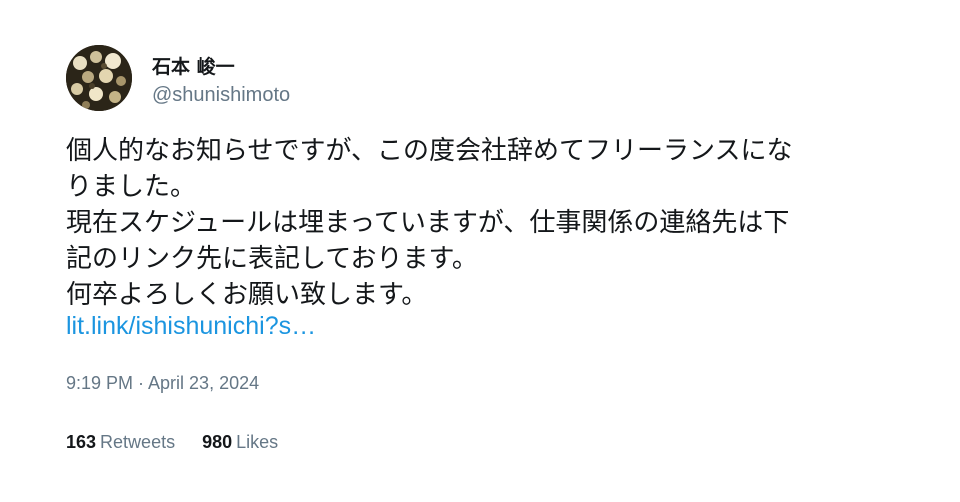  Describe the element at coordinates (81, 442) in the screenshot. I see `retweets-count: 163` at that location.